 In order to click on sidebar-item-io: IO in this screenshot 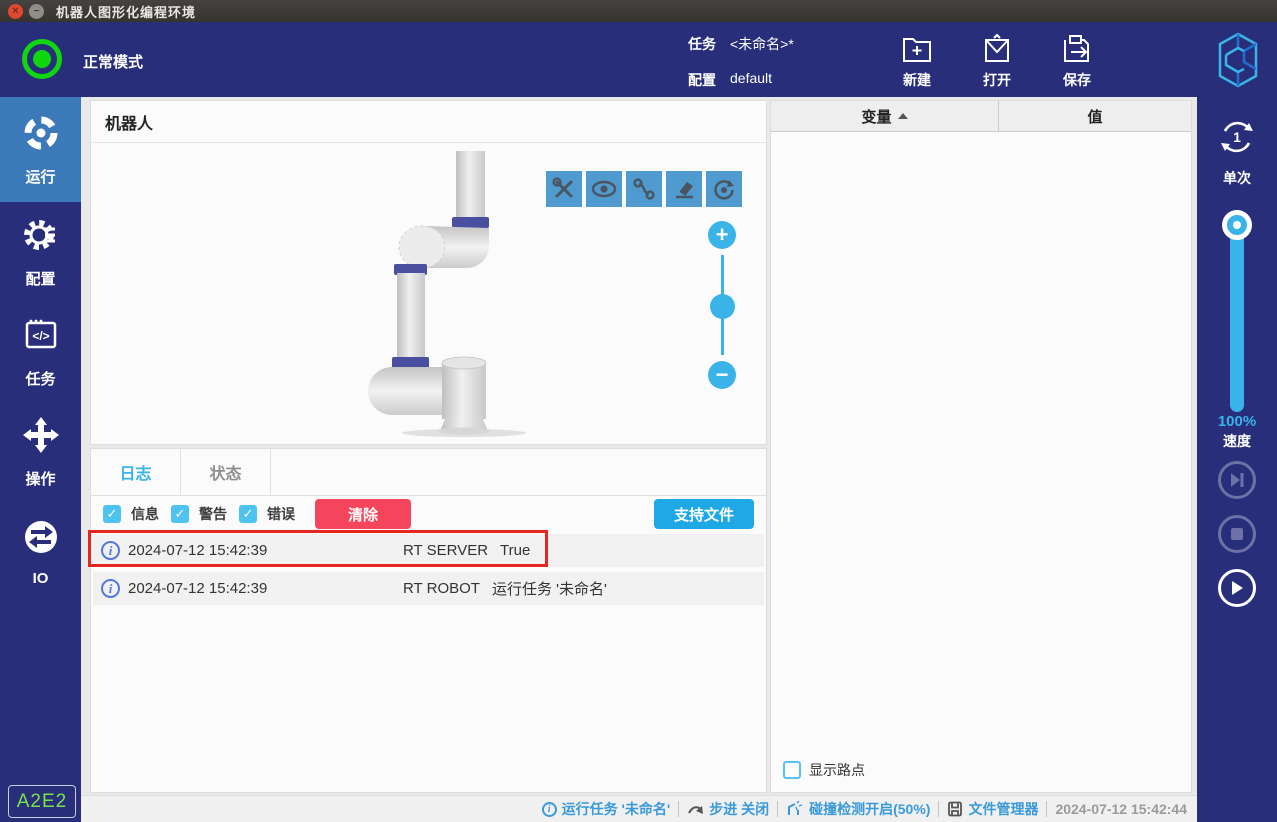, I will do `click(40, 552)`.